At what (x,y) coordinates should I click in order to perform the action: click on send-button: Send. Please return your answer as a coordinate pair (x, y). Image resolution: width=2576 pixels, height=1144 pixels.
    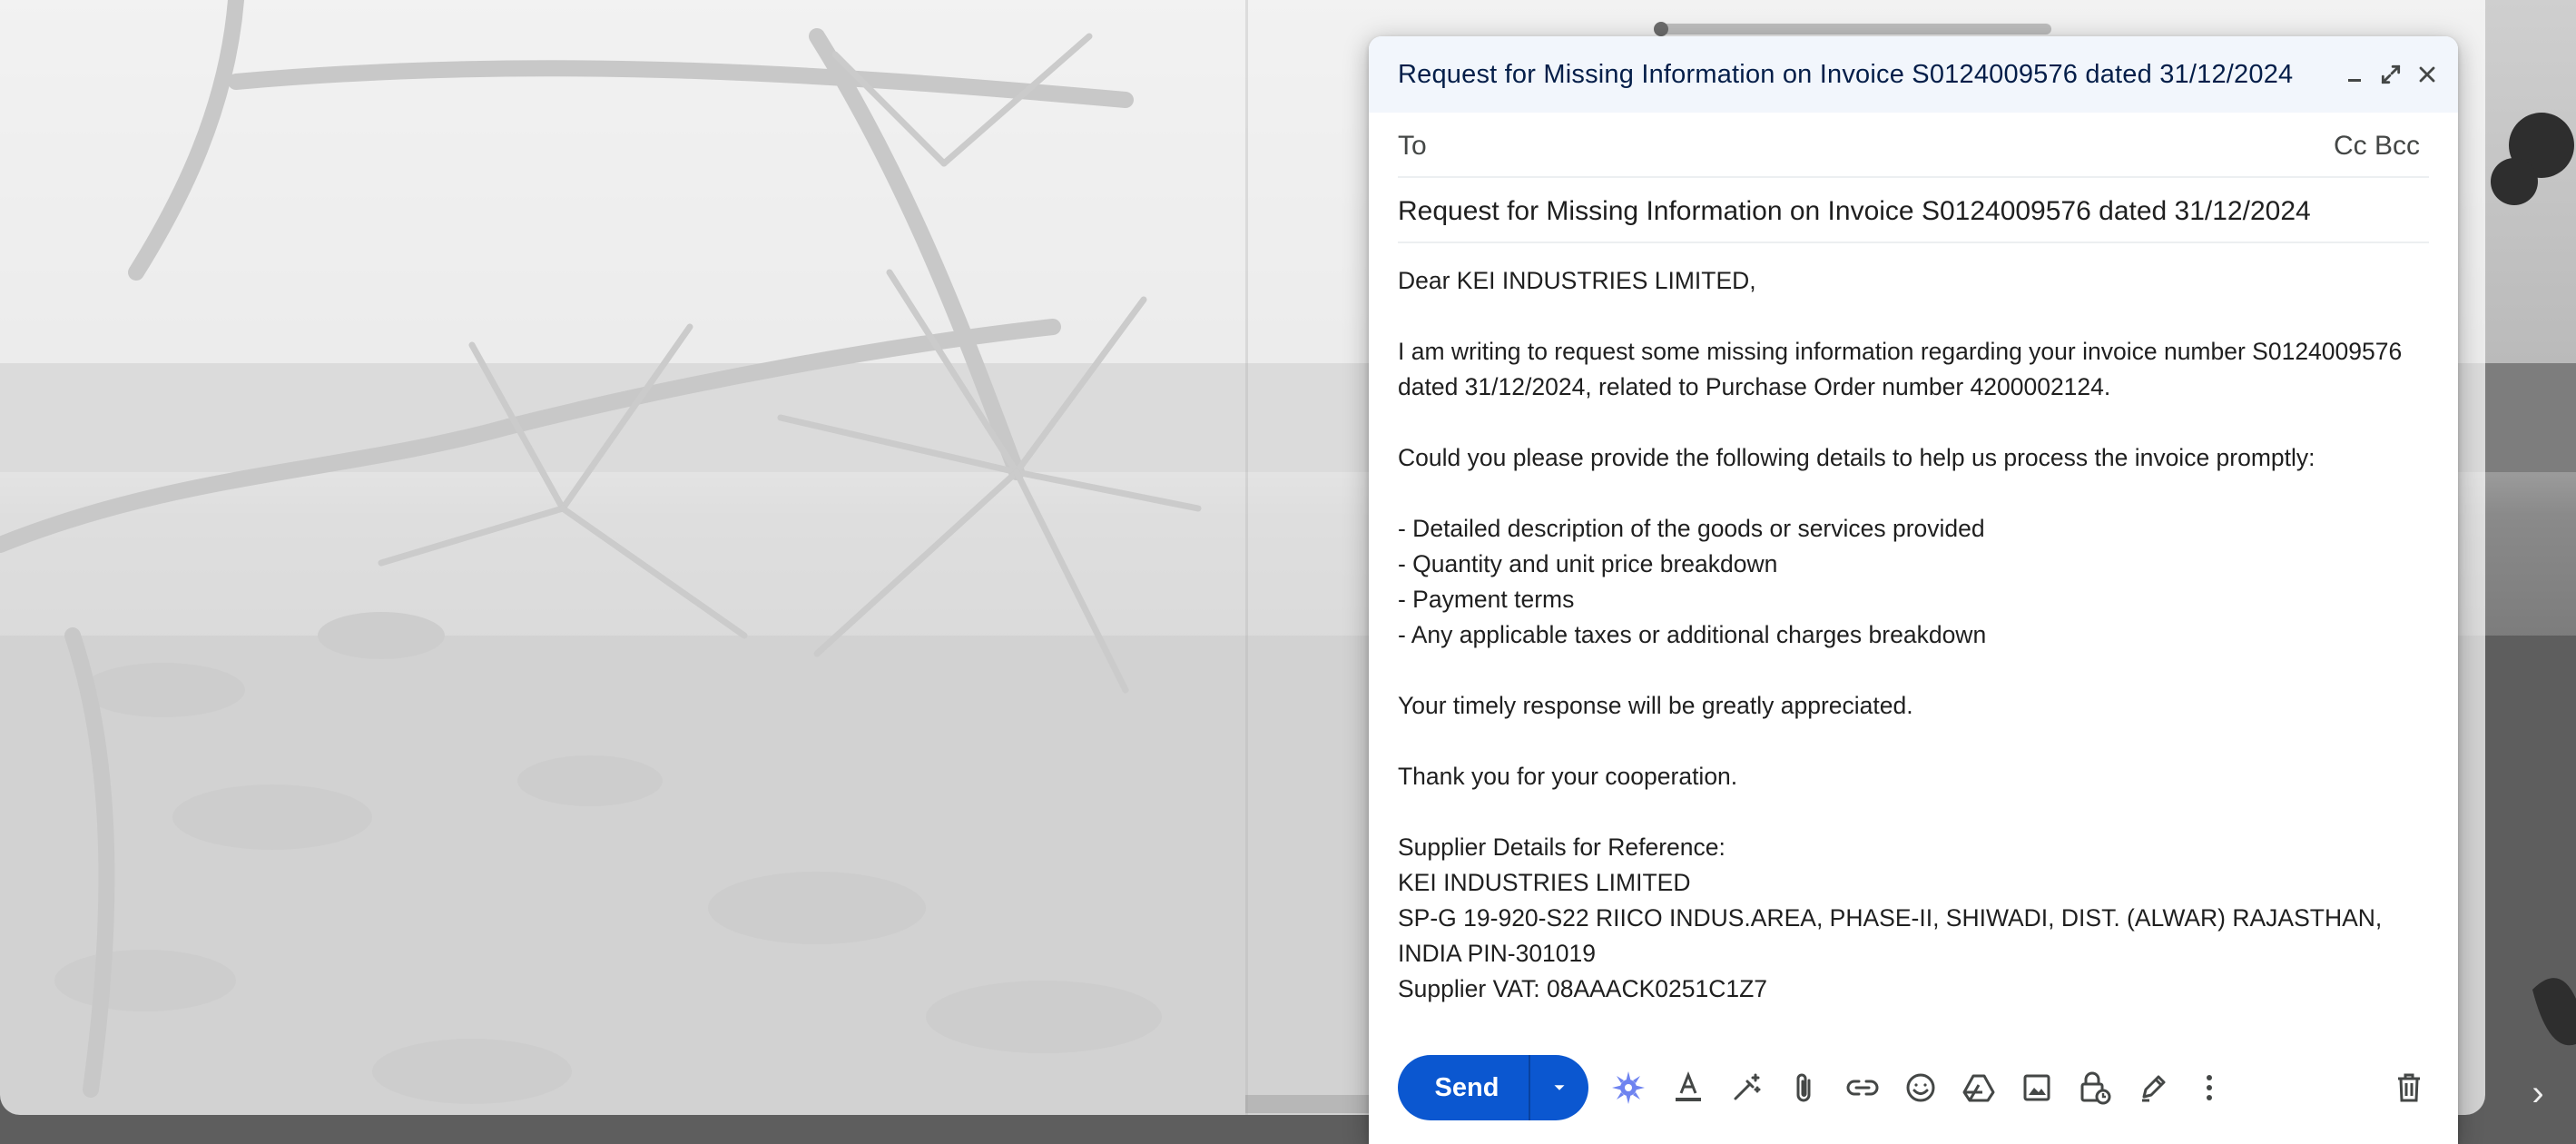
    Looking at the image, I should click on (1463, 1087).